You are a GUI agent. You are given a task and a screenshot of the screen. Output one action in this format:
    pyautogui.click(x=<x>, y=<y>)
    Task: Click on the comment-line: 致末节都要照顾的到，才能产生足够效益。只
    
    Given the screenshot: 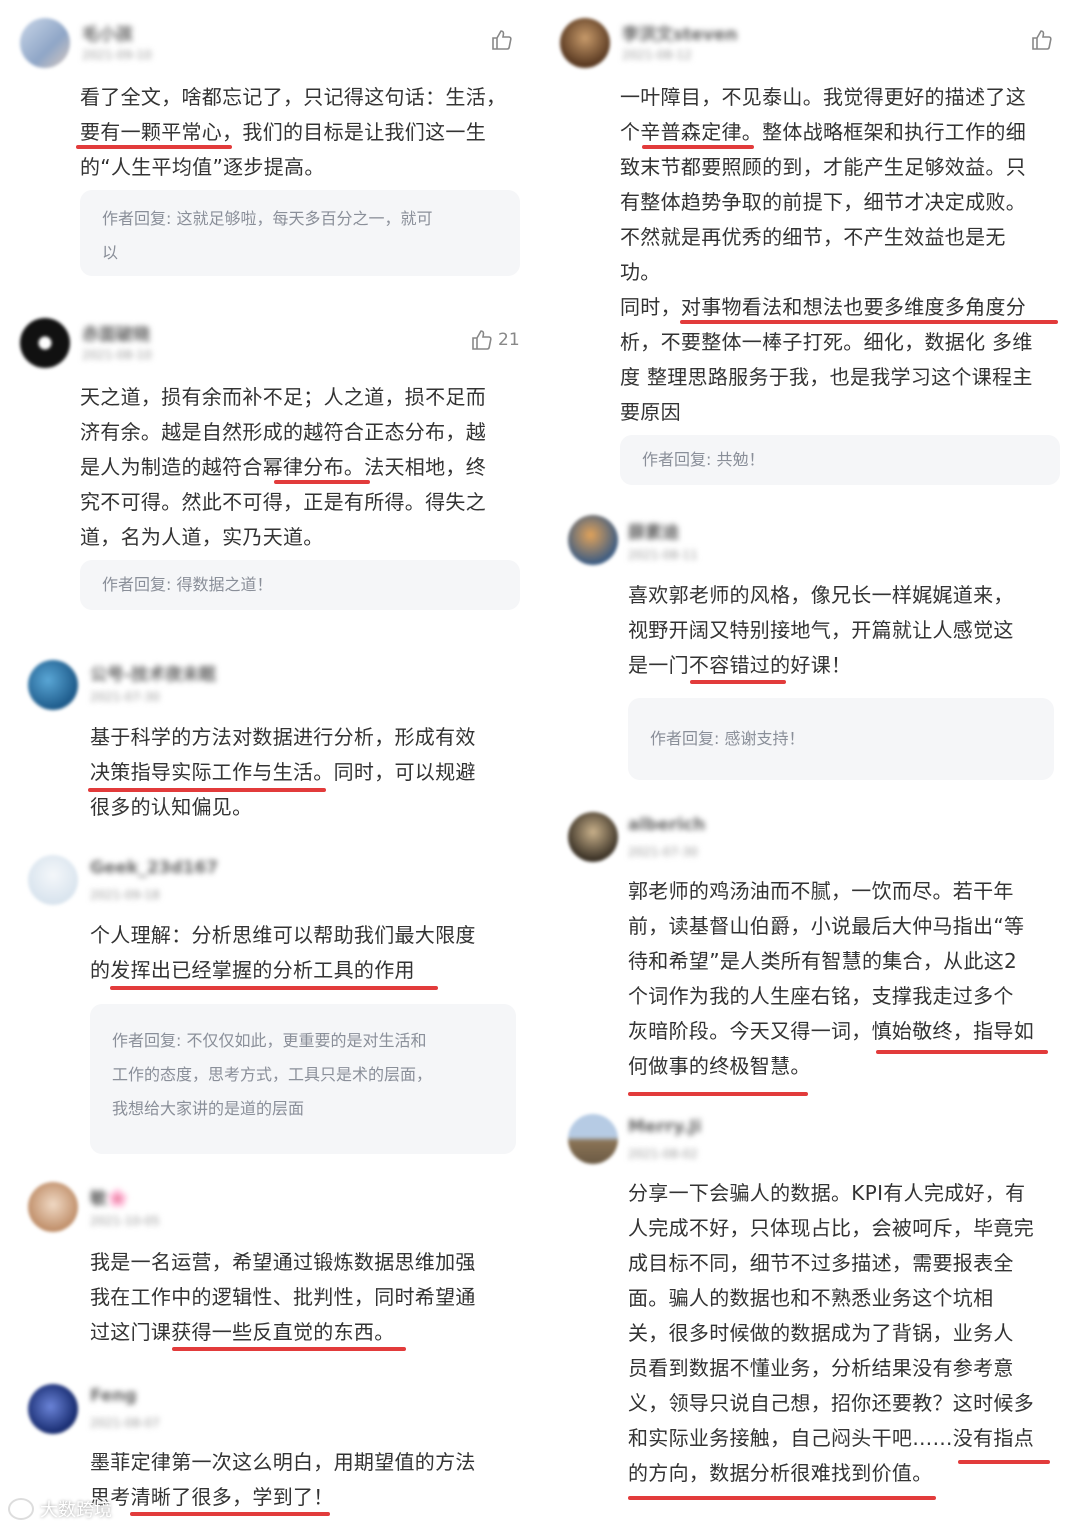 What is the action you would take?
    pyautogui.click(x=823, y=167)
    